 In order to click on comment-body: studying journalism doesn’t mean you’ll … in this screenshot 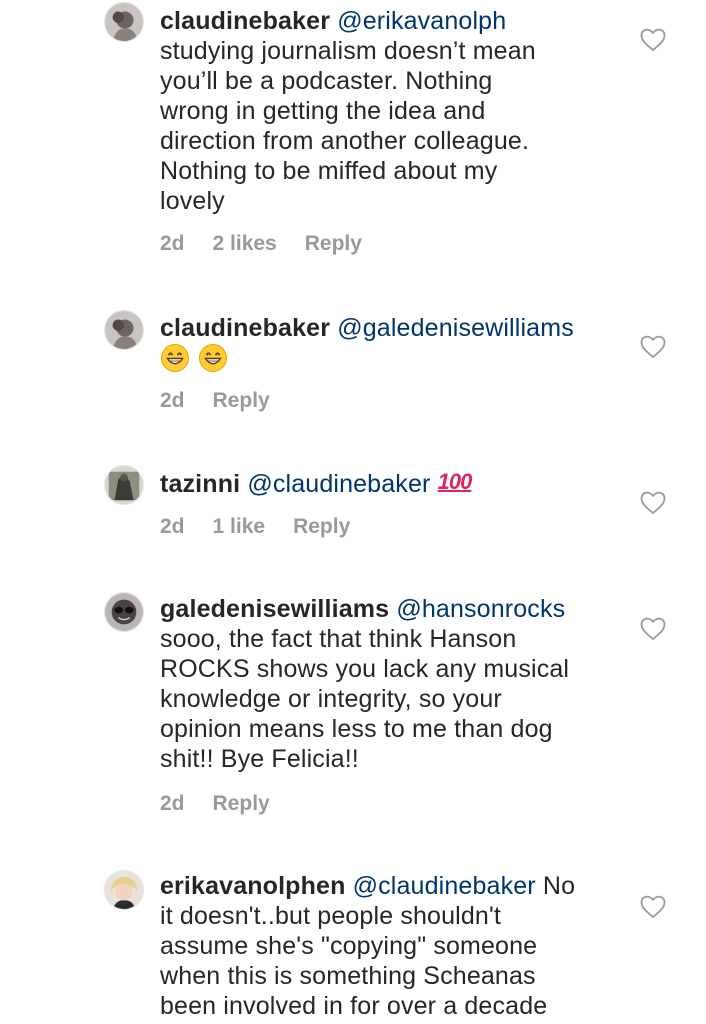, I will do `click(348, 126)`.